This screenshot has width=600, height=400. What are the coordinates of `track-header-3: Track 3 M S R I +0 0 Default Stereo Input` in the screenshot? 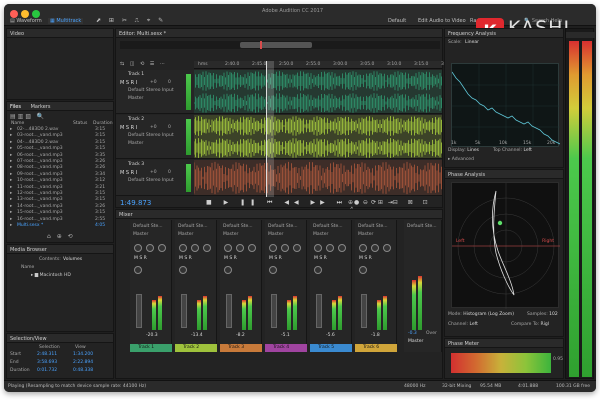 It's located at (155, 178).